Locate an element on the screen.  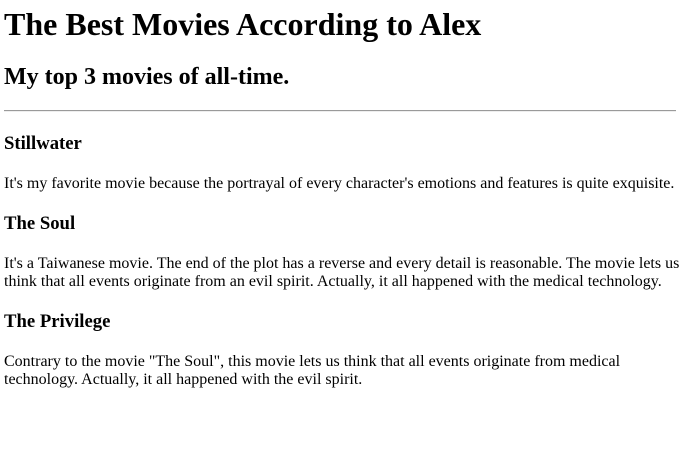
movie-title: The Soul is located at coordinates (40, 223).